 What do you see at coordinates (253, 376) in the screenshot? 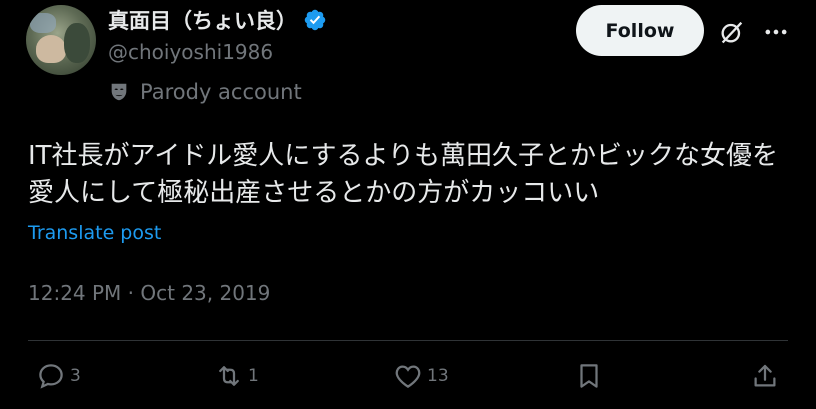
I see `repost-count: 1` at bounding box center [253, 376].